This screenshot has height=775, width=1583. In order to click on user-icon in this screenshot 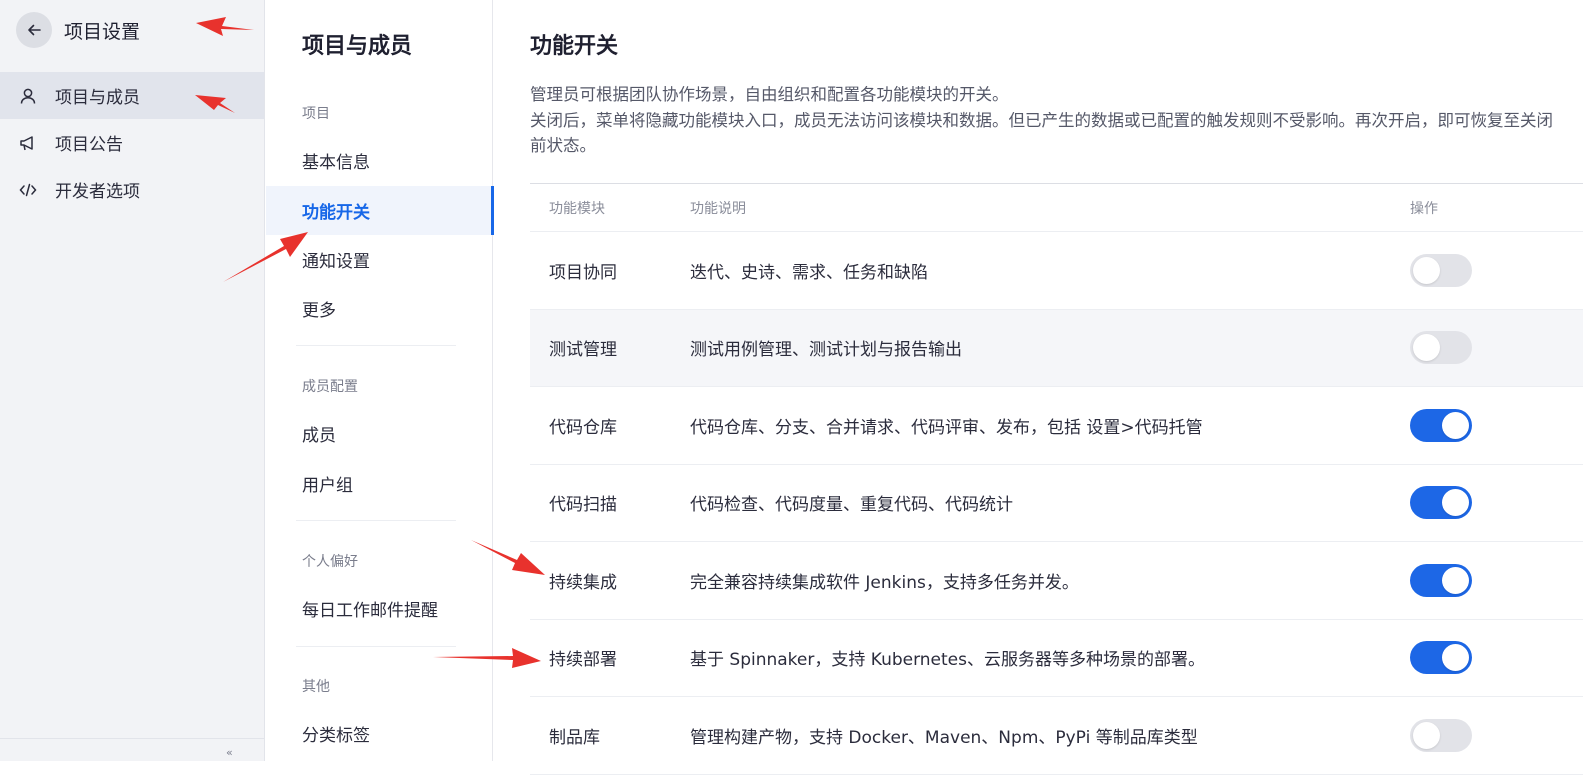, I will do `click(28, 96)`.